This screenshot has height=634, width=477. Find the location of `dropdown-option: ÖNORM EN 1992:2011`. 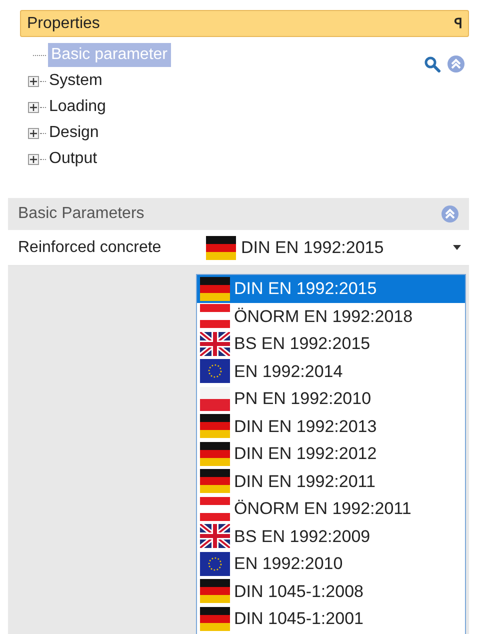

dropdown-option: ÖNORM EN 1992:2011 is located at coordinates (331, 508).